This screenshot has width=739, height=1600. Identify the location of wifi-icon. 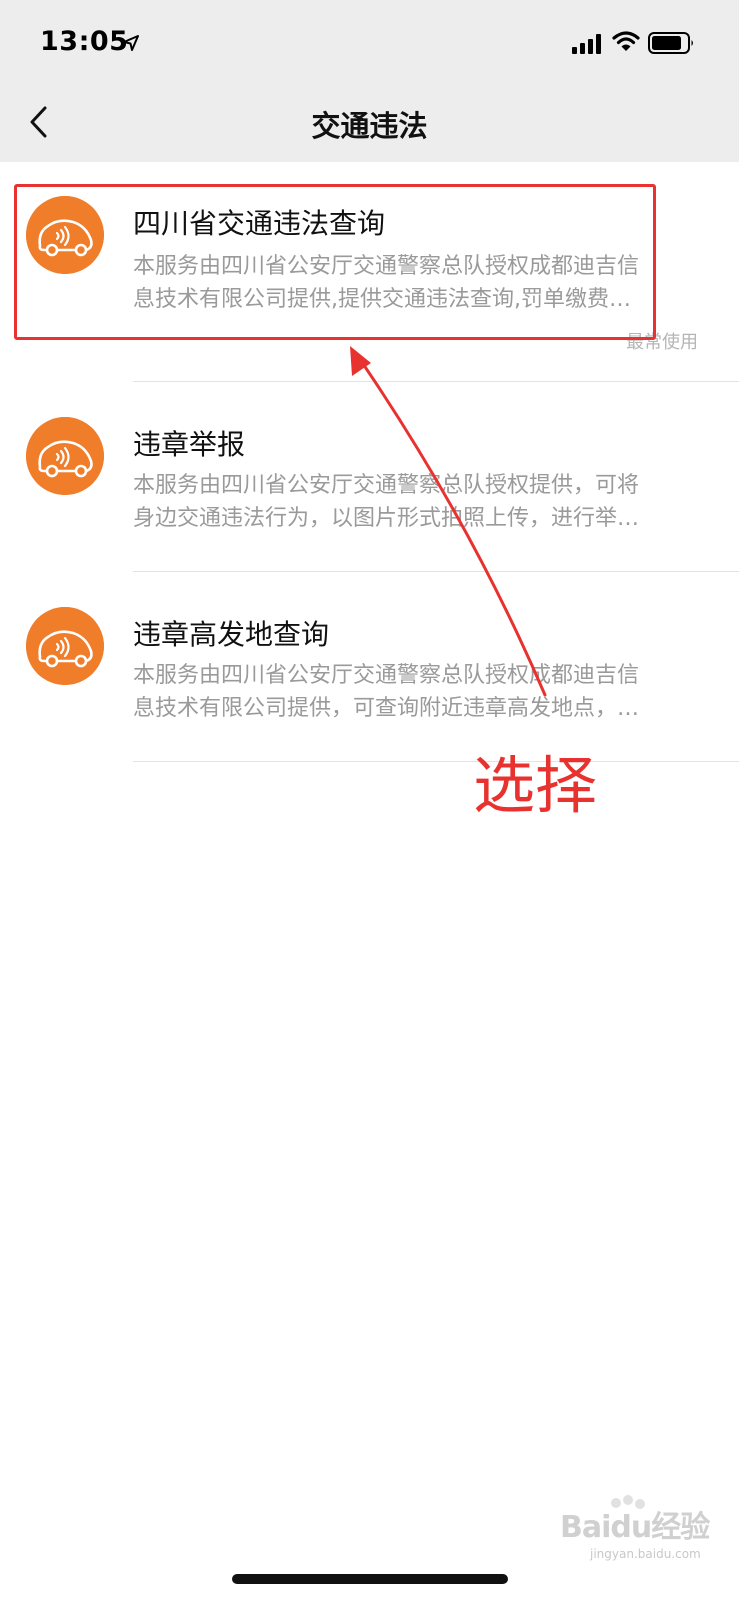
(626, 41).